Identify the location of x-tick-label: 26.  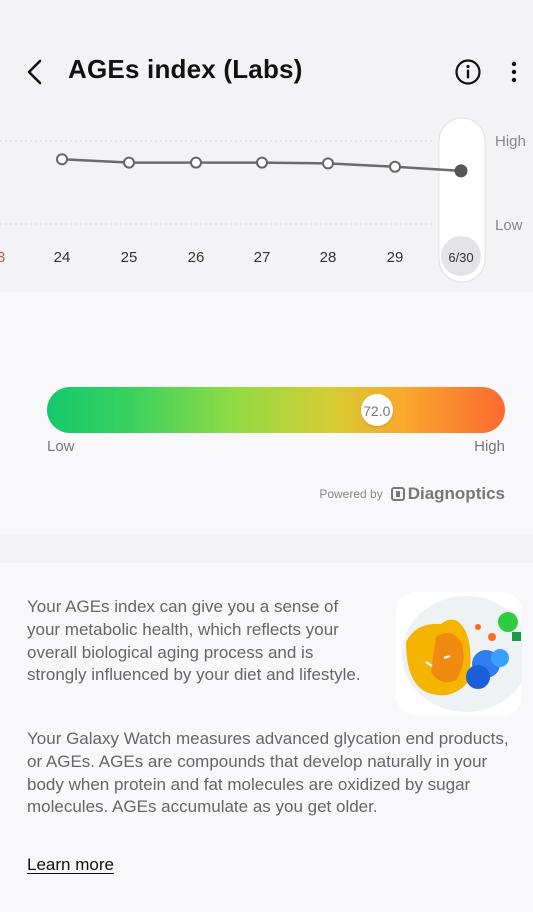
(196, 257).